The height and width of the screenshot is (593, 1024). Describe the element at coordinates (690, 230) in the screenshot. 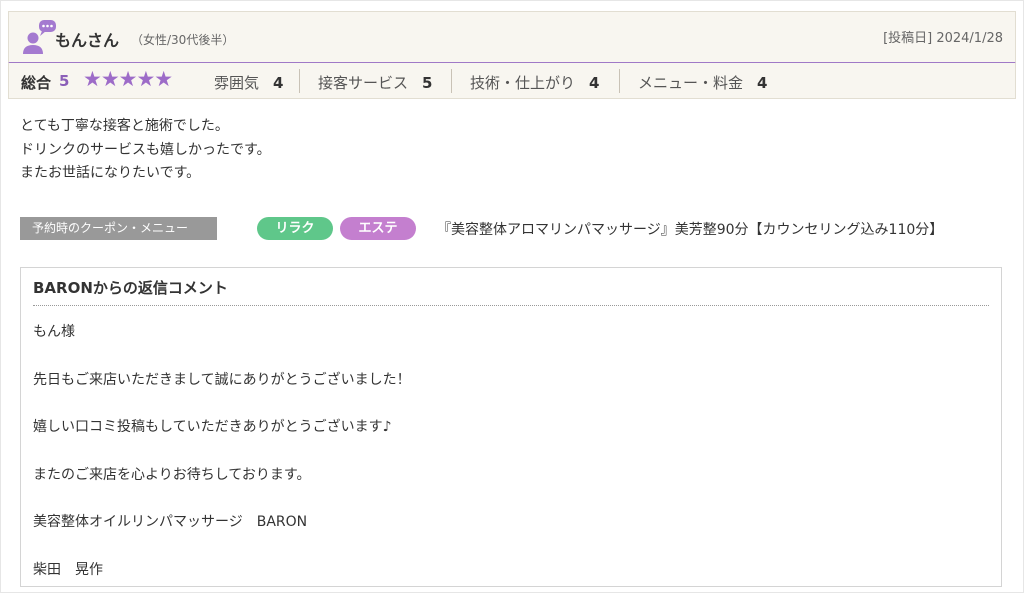

I see `coupon-menu-name: 『美容整体アロマリンパマッサージ』美芳整90分【カウンセリング込み110分】` at that location.